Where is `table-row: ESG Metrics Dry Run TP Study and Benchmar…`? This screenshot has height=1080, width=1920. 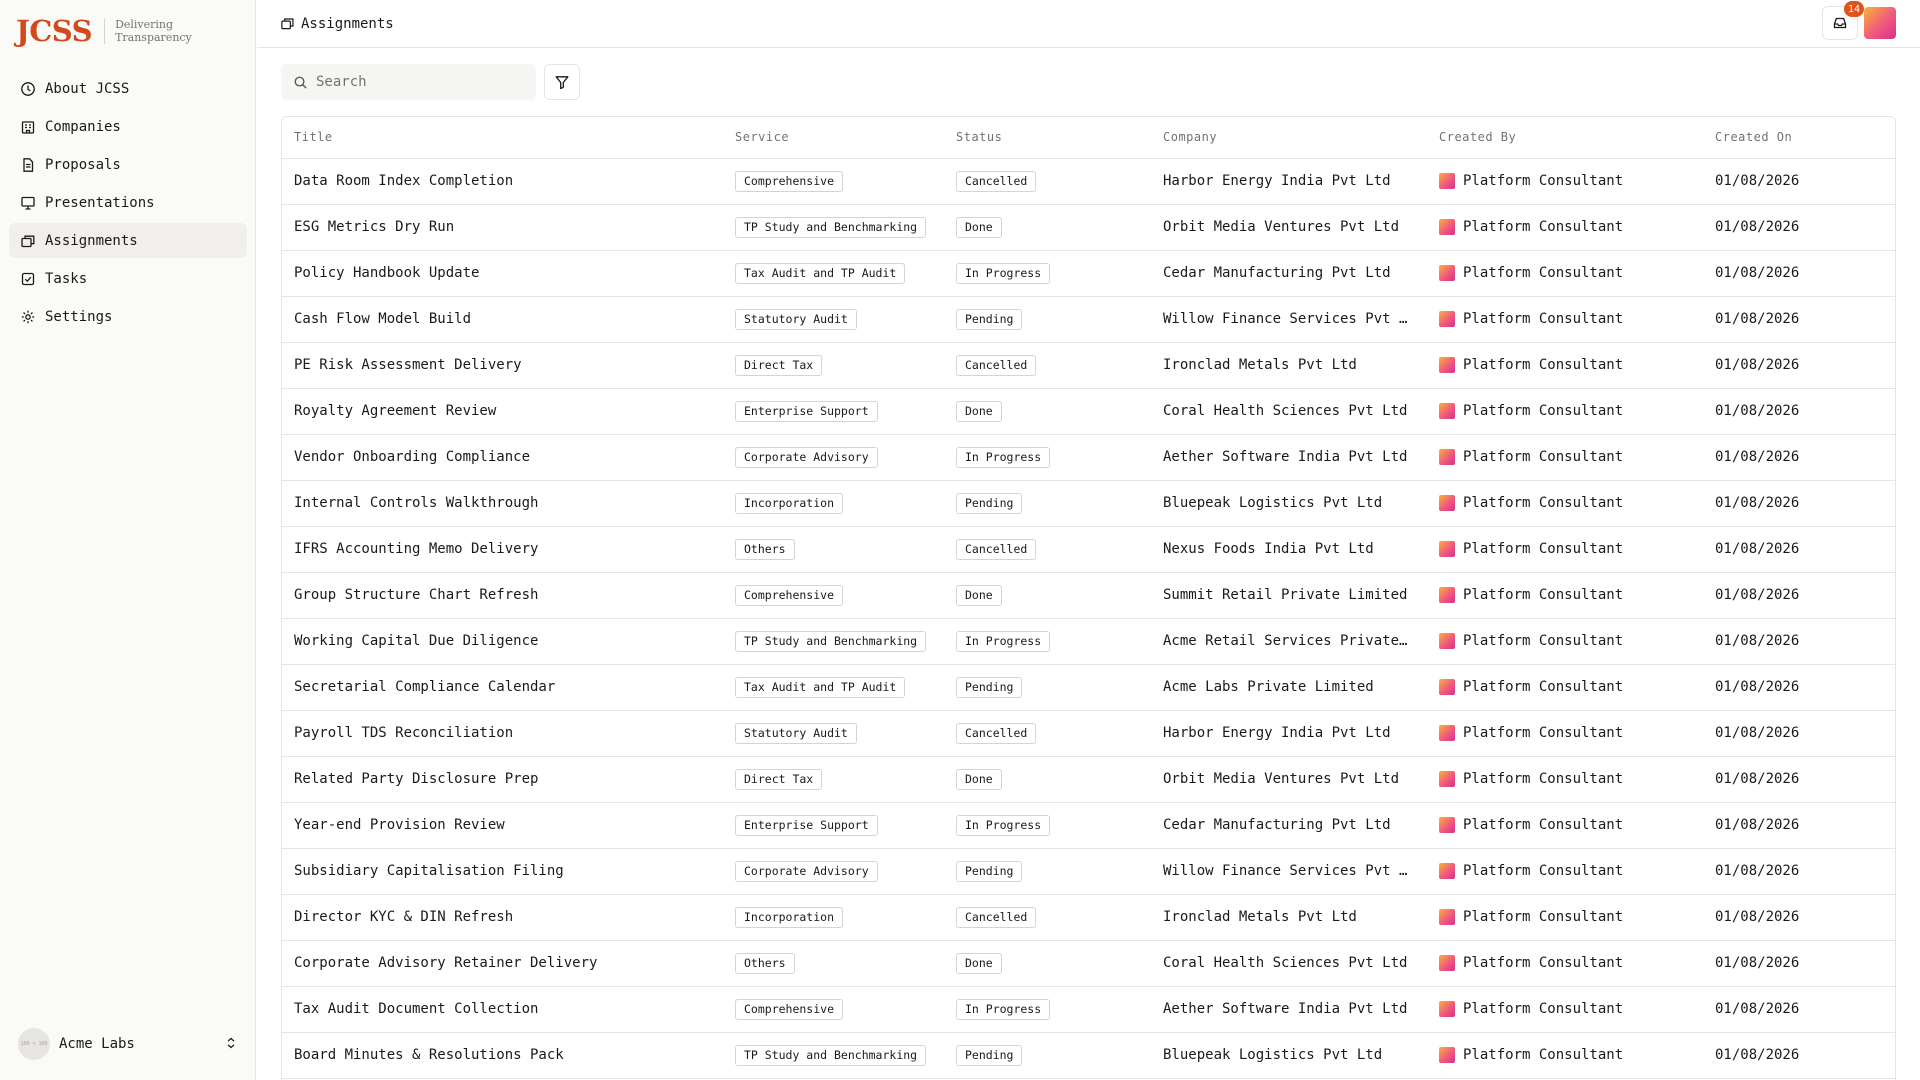 table-row: ESG Metrics Dry Run TP Study and Benchmar… is located at coordinates (1088, 227).